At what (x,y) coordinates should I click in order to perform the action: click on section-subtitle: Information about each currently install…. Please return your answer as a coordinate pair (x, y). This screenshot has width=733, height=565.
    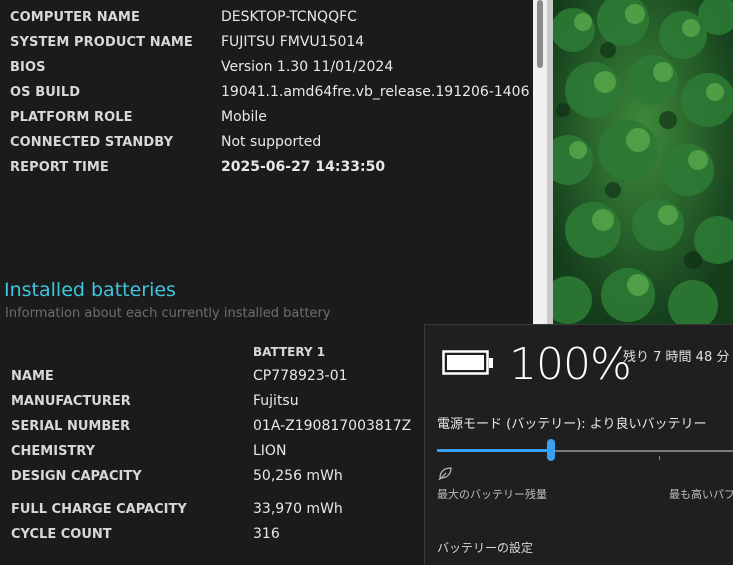
    Looking at the image, I should click on (168, 313).